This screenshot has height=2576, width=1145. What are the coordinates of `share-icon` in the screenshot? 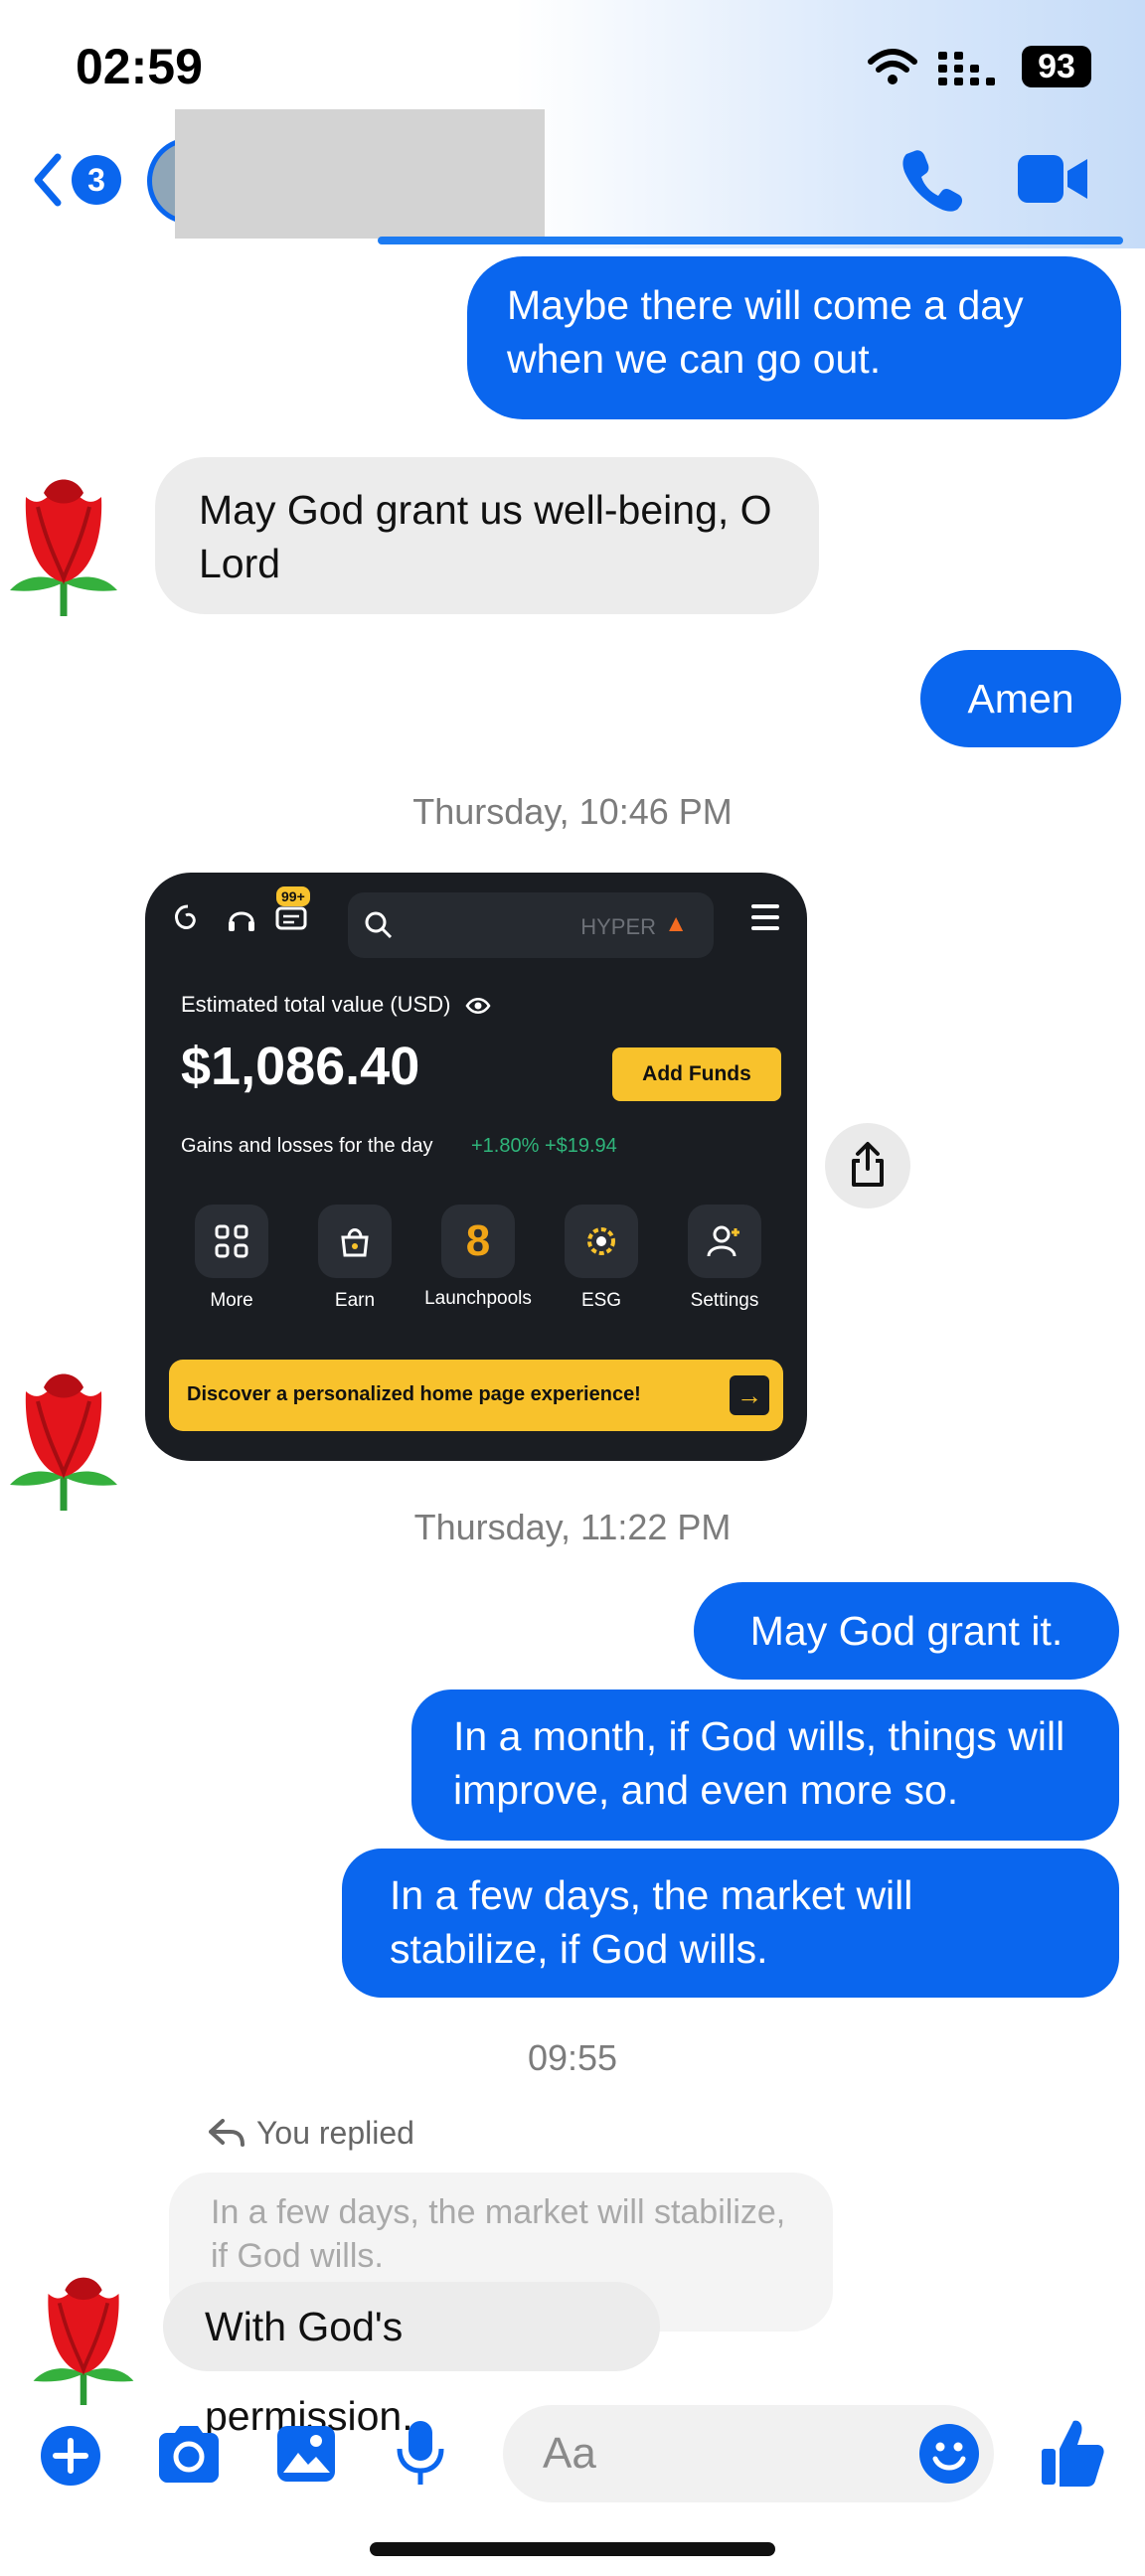 It's located at (868, 1164).